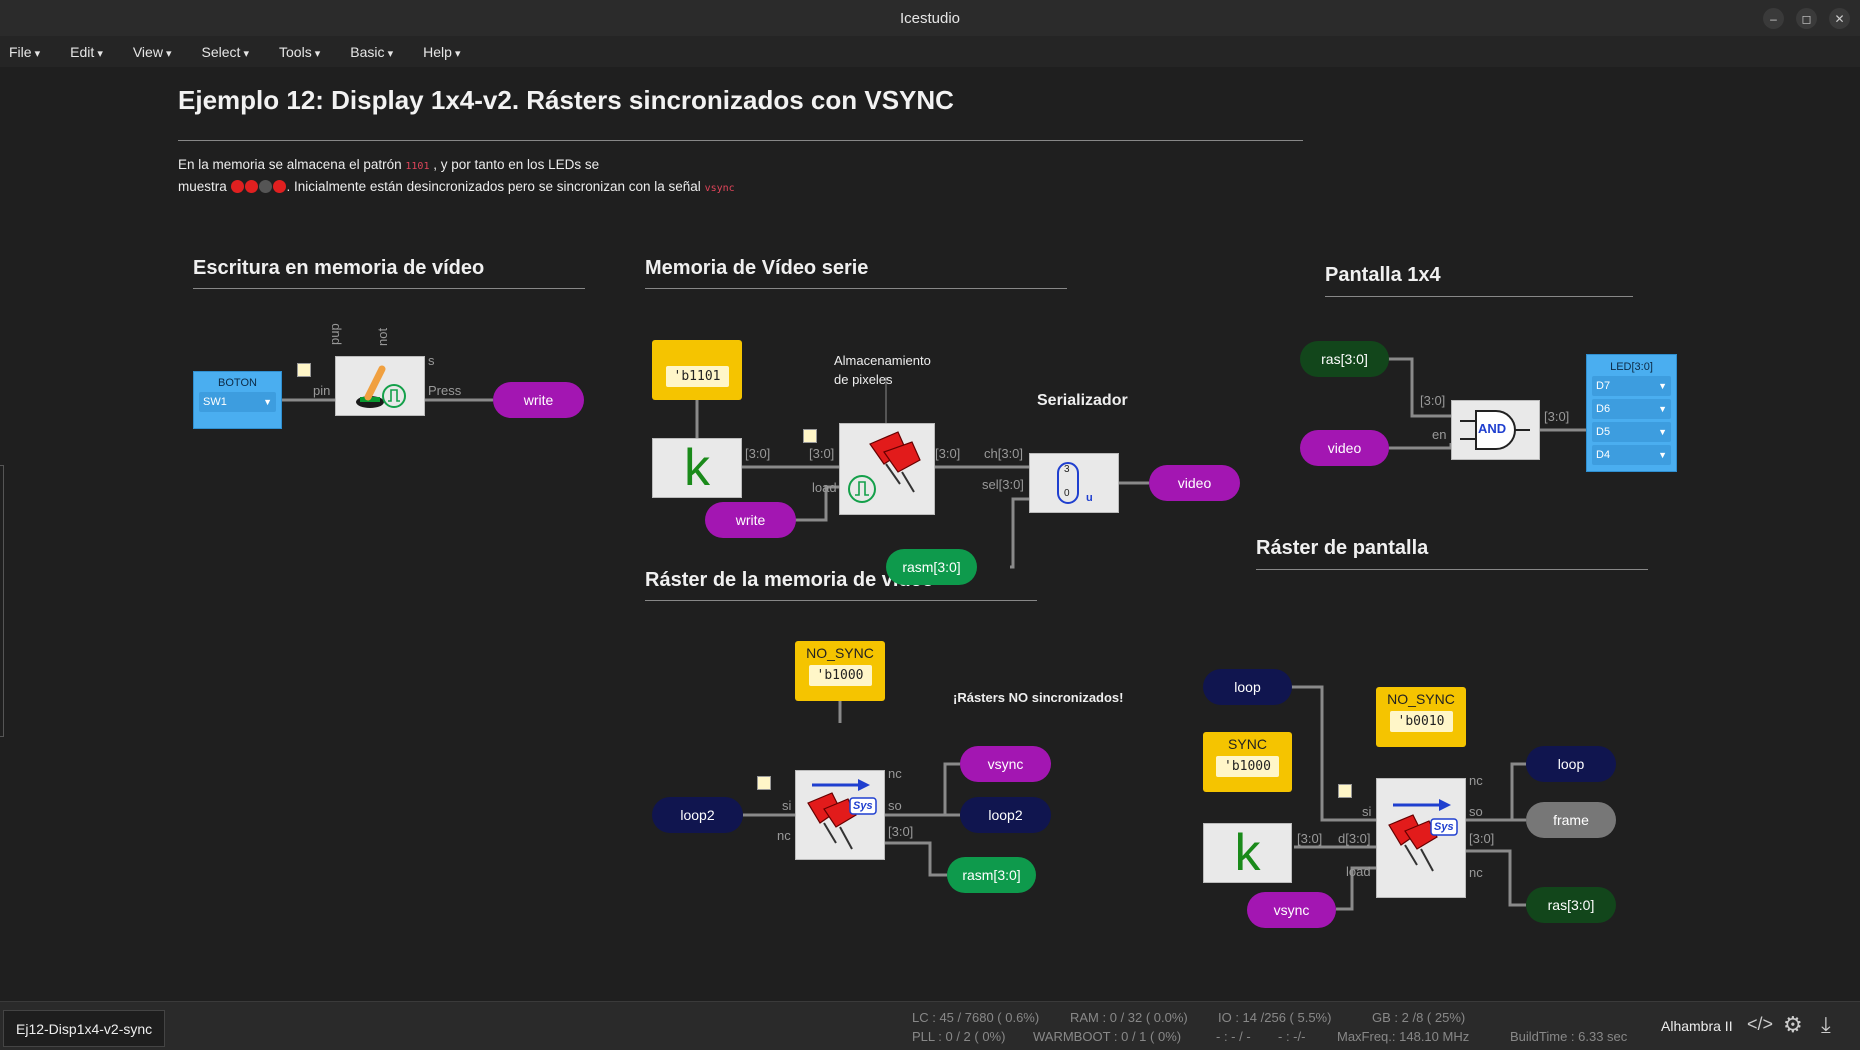 This screenshot has height=1050, width=1860. What do you see at coordinates (1005, 764) in the screenshot?
I see `vsync-output-label: vsync` at bounding box center [1005, 764].